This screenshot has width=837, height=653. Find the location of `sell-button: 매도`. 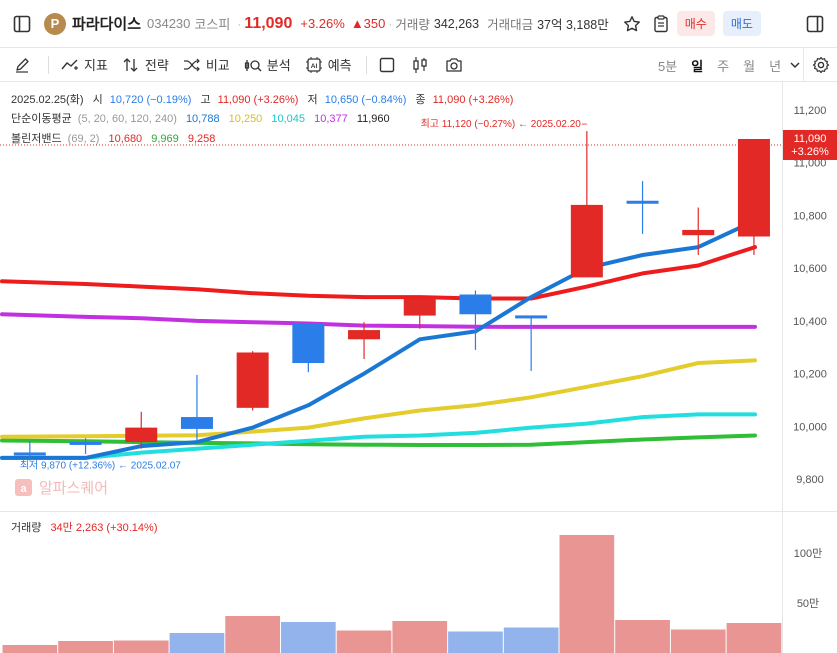

sell-button: 매도 is located at coordinates (741, 23).